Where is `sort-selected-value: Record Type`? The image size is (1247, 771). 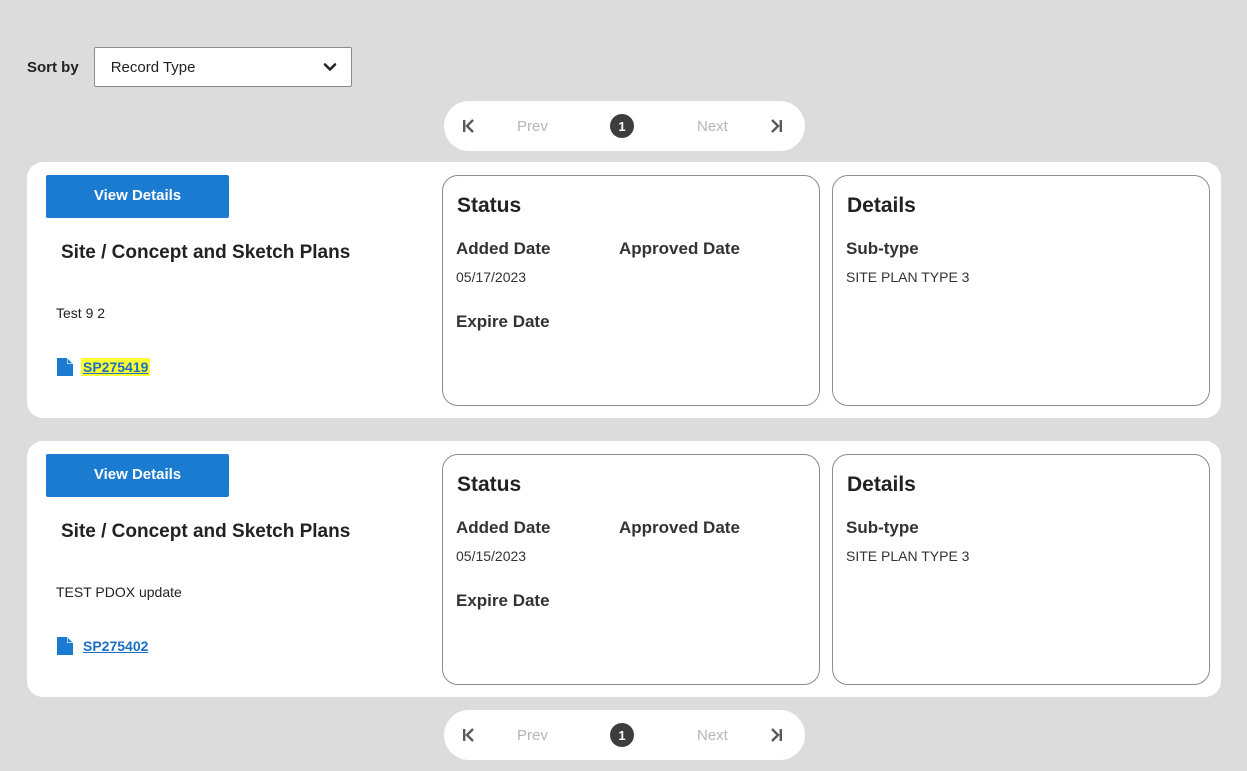
sort-selected-value: Record Type is located at coordinates (153, 67).